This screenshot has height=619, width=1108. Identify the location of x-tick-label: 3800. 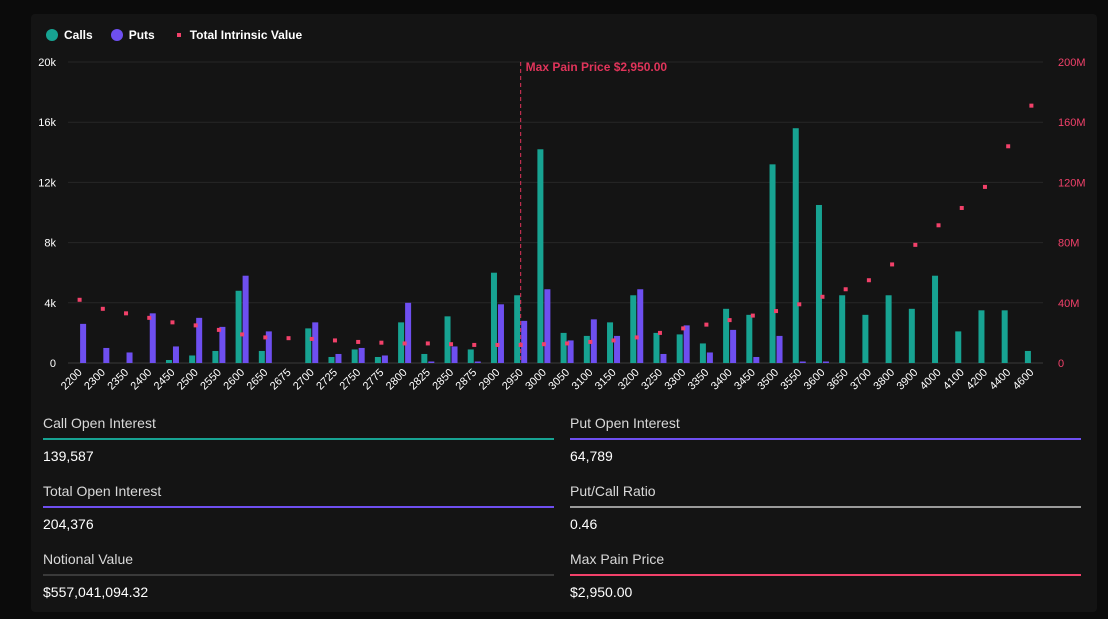
(884, 380).